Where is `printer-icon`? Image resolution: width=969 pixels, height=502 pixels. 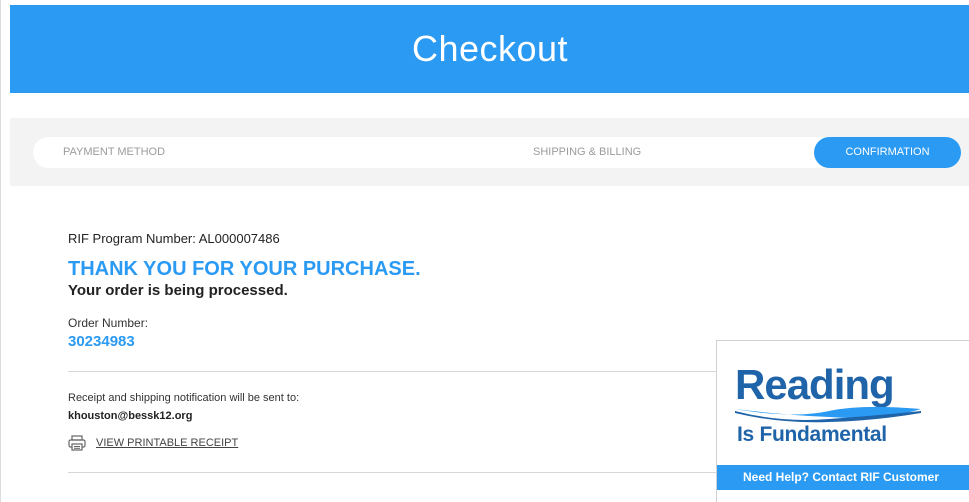
printer-icon is located at coordinates (77, 443).